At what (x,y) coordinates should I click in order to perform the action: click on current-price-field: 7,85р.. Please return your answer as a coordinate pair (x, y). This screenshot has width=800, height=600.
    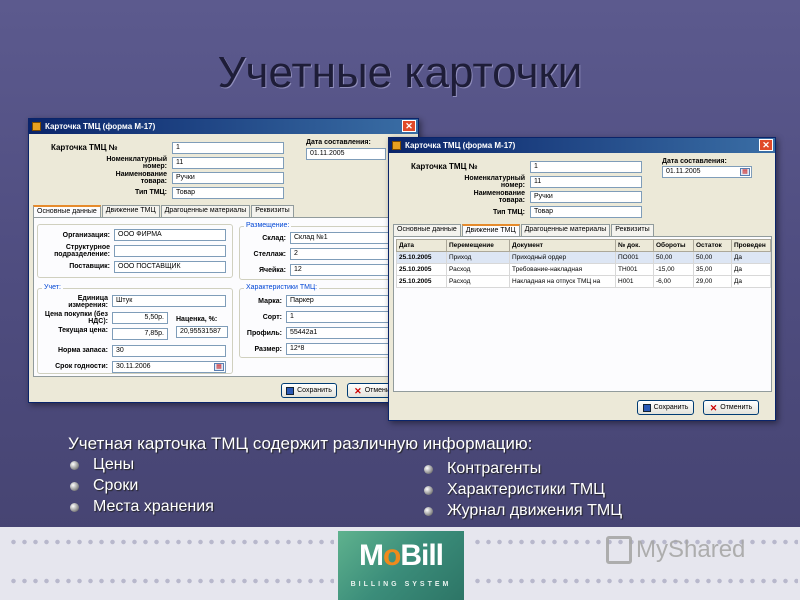
    Looking at the image, I should click on (140, 334).